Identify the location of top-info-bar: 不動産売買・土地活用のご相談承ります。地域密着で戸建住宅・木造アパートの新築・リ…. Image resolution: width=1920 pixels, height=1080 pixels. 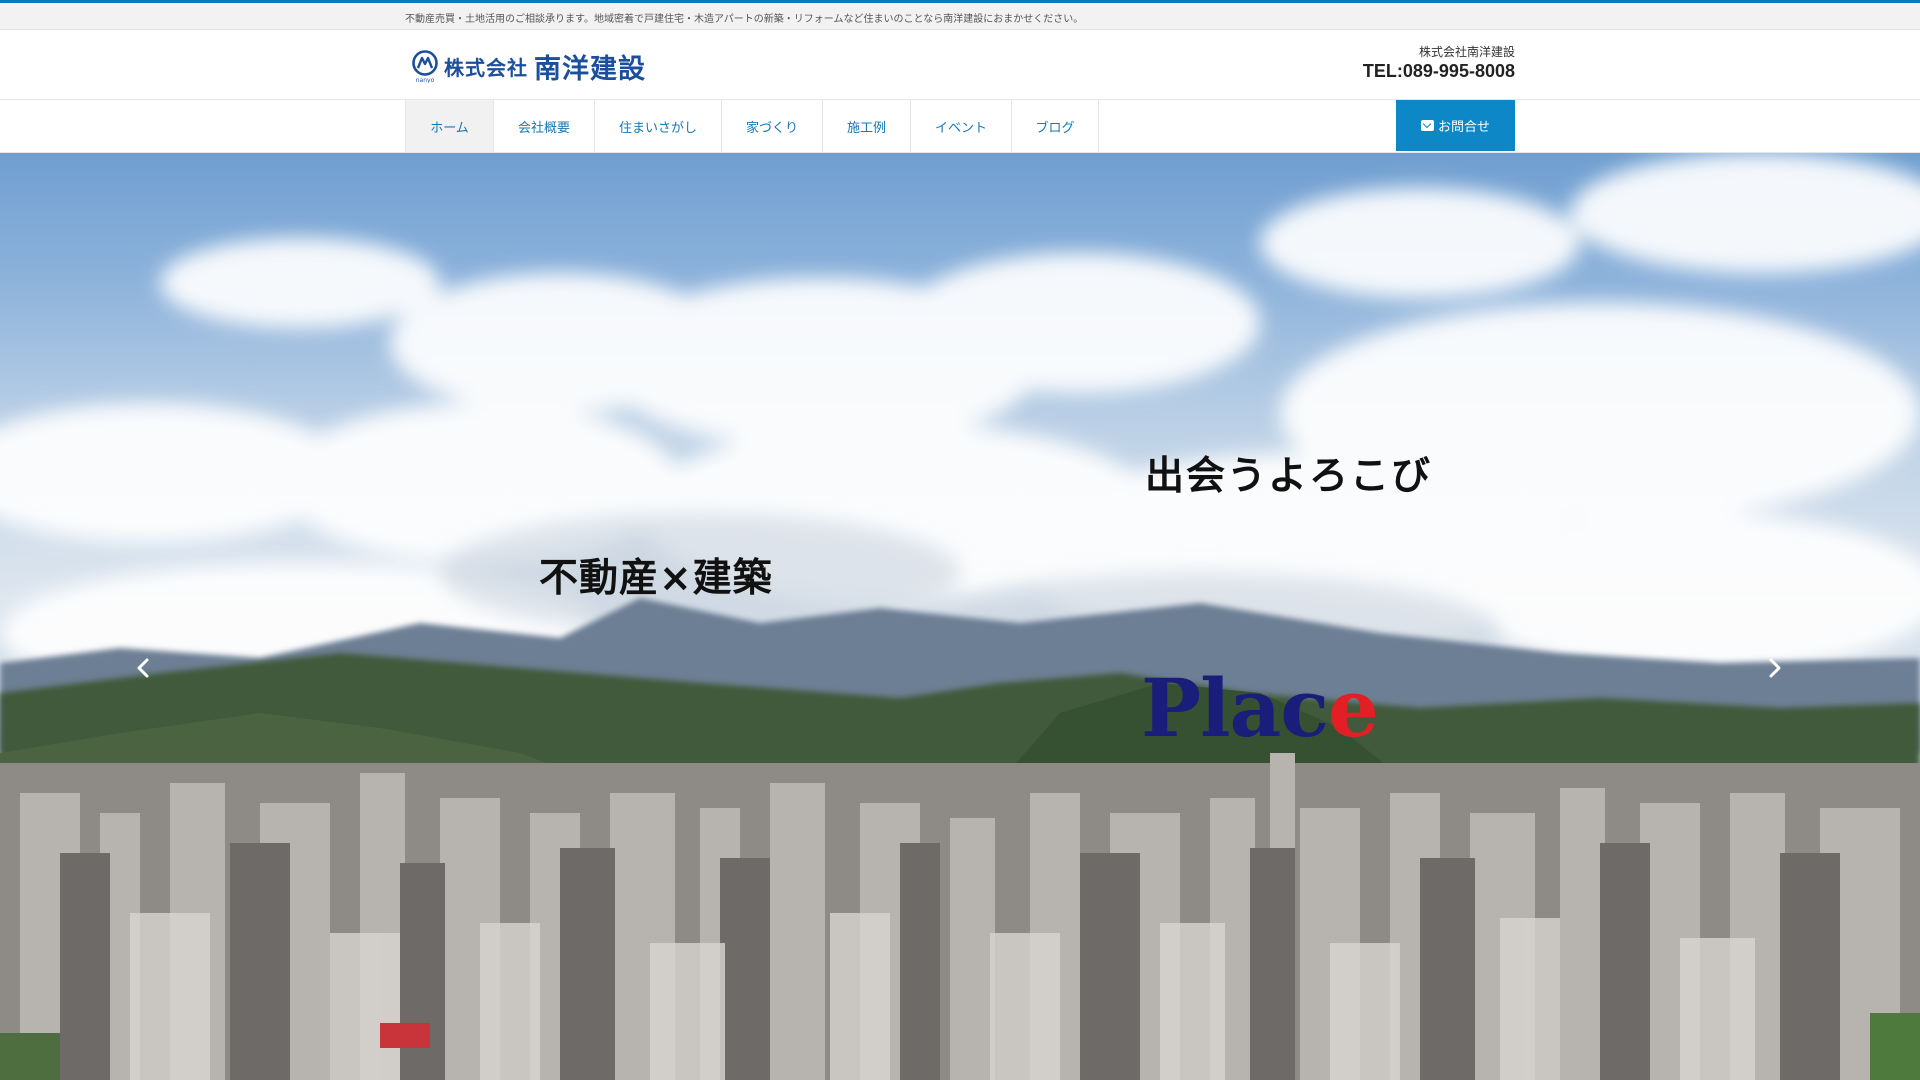
(960, 16).